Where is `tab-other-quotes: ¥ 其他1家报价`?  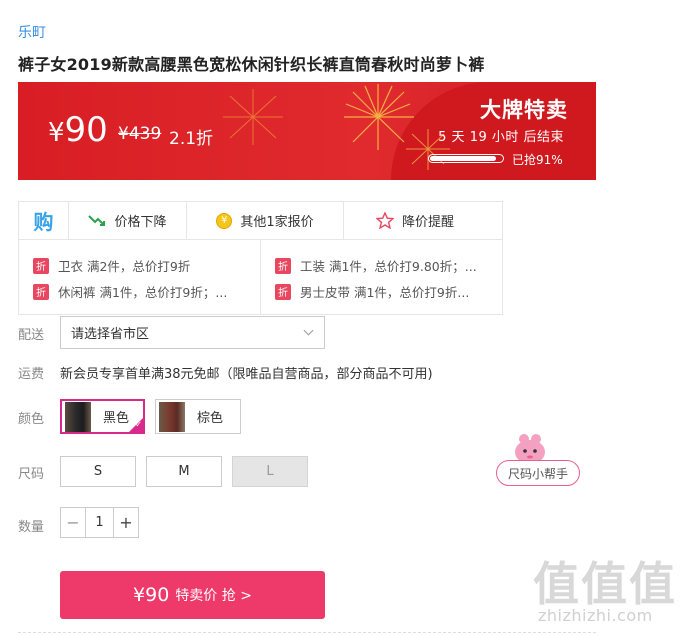
tab-other-quotes: ¥ 其他1家报价 is located at coordinates (265, 220).